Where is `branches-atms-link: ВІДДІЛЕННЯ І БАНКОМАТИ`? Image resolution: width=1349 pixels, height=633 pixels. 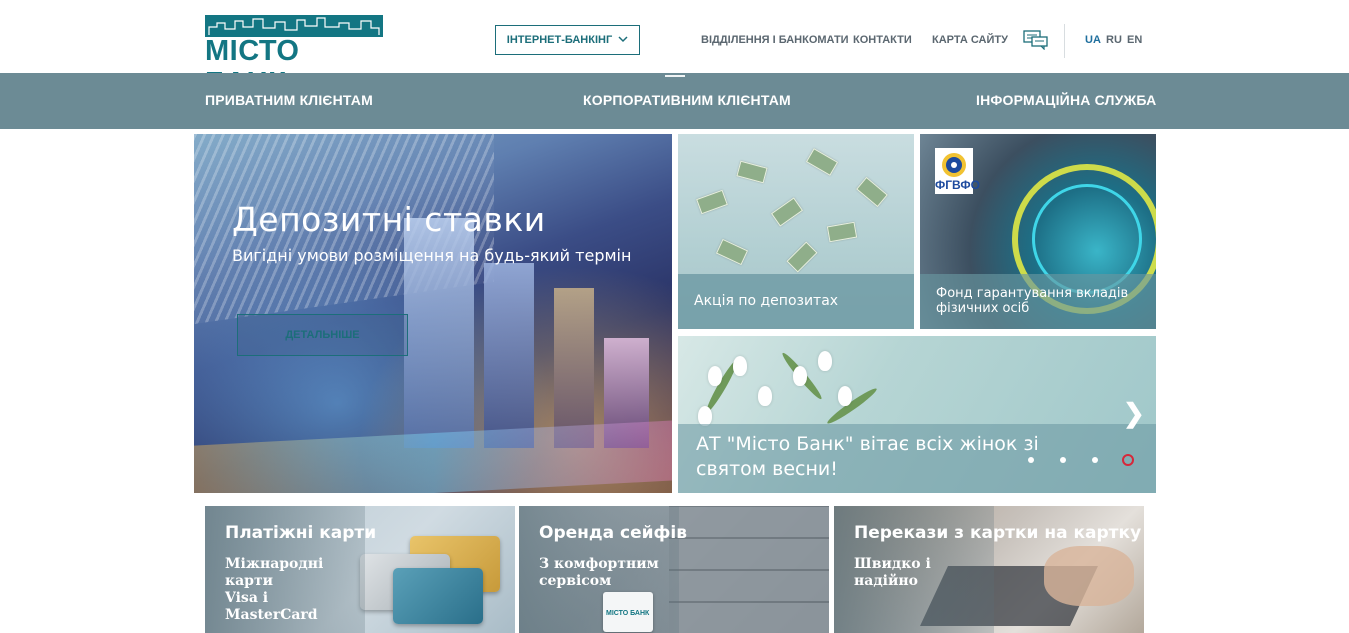
branches-atms-link: ВІДДІЛЕННЯ І БАНКОМАТИ is located at coordinates (775, 40).